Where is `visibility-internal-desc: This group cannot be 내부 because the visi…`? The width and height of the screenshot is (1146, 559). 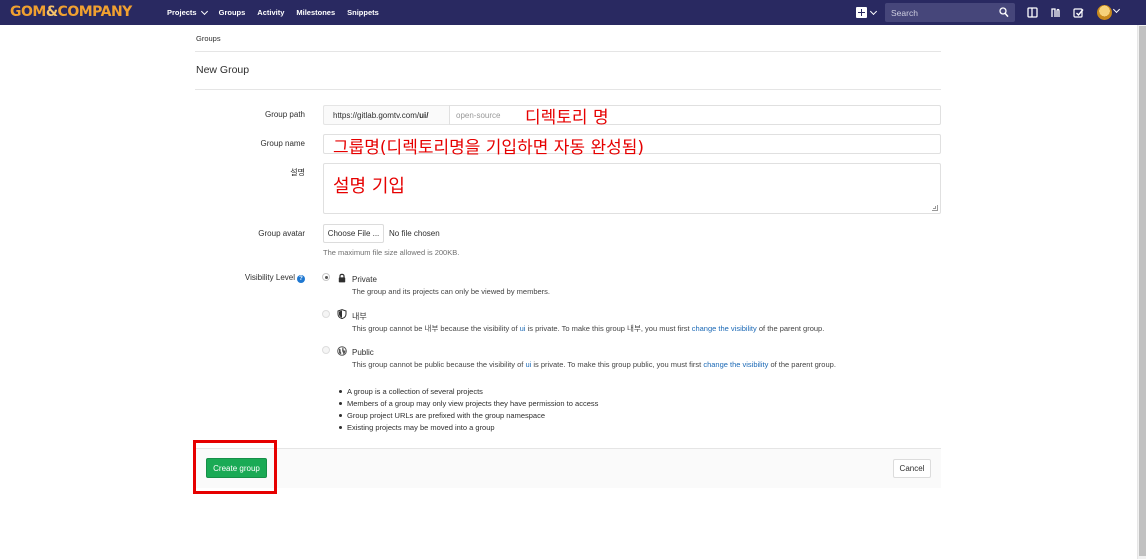 visibility-internal-desc: This group cannot be 내부 because the visi… is located at coordinates (588, 328).